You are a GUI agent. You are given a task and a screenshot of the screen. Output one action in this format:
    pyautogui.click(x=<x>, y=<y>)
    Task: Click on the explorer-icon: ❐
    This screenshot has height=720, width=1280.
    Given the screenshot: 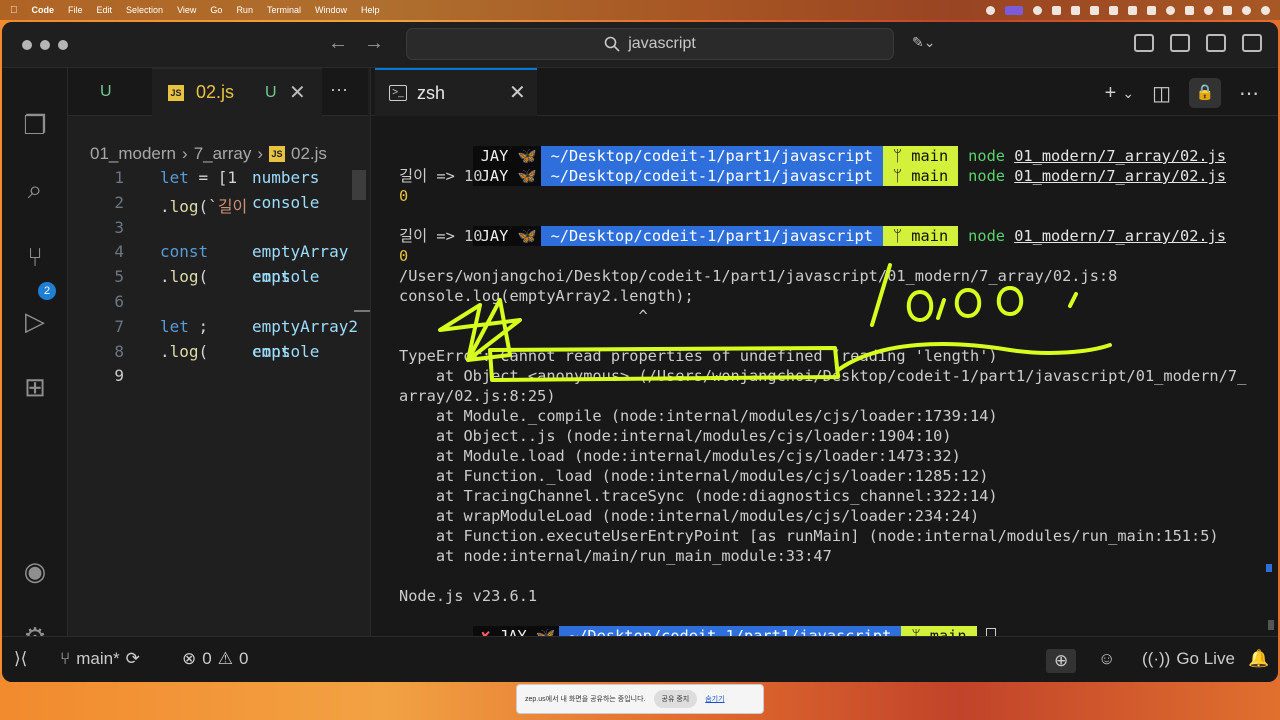 What is the action you would take?
    pyautogui.click(x=35, y=125)
    